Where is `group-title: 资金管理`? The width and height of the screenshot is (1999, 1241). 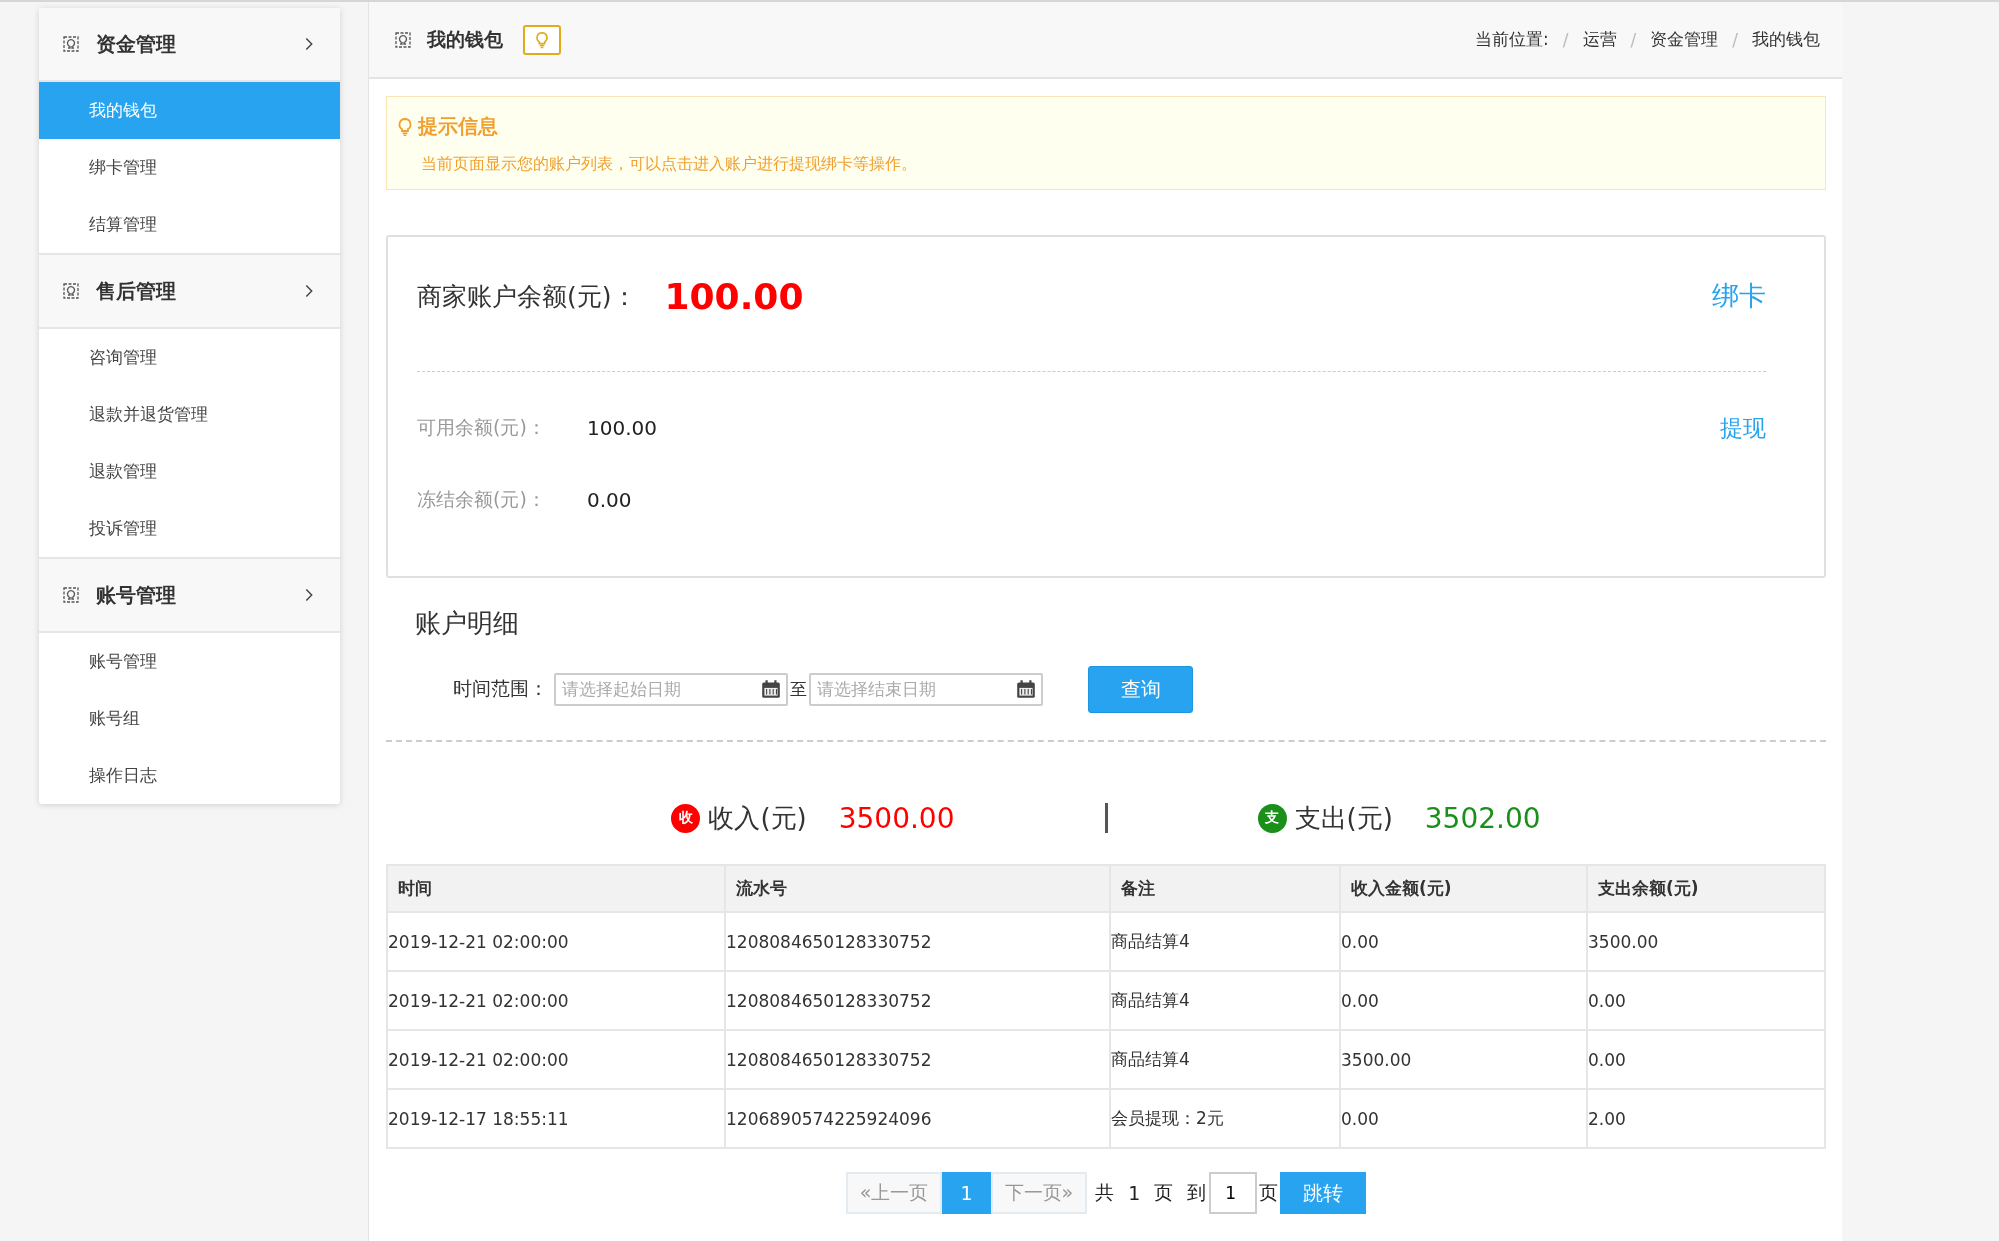
group-title: 资金管理 is located at coordinates (136, 44).